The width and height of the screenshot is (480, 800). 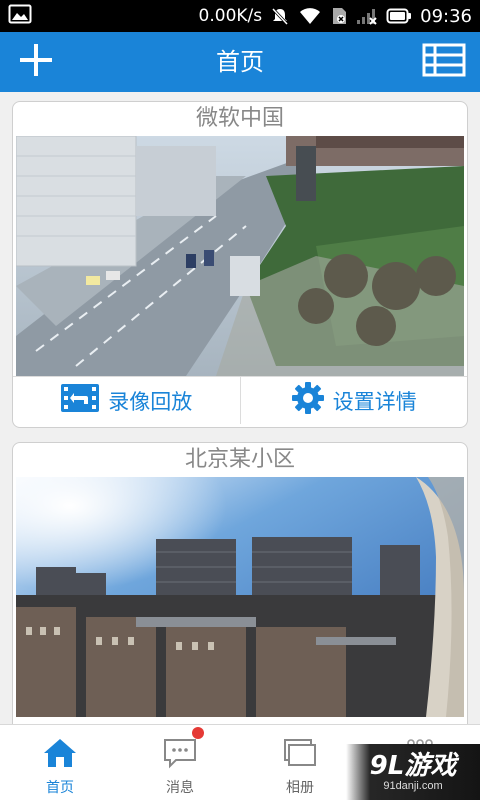 I want to click on settings-details-button: 设置详情, so click(x=353, y=400).